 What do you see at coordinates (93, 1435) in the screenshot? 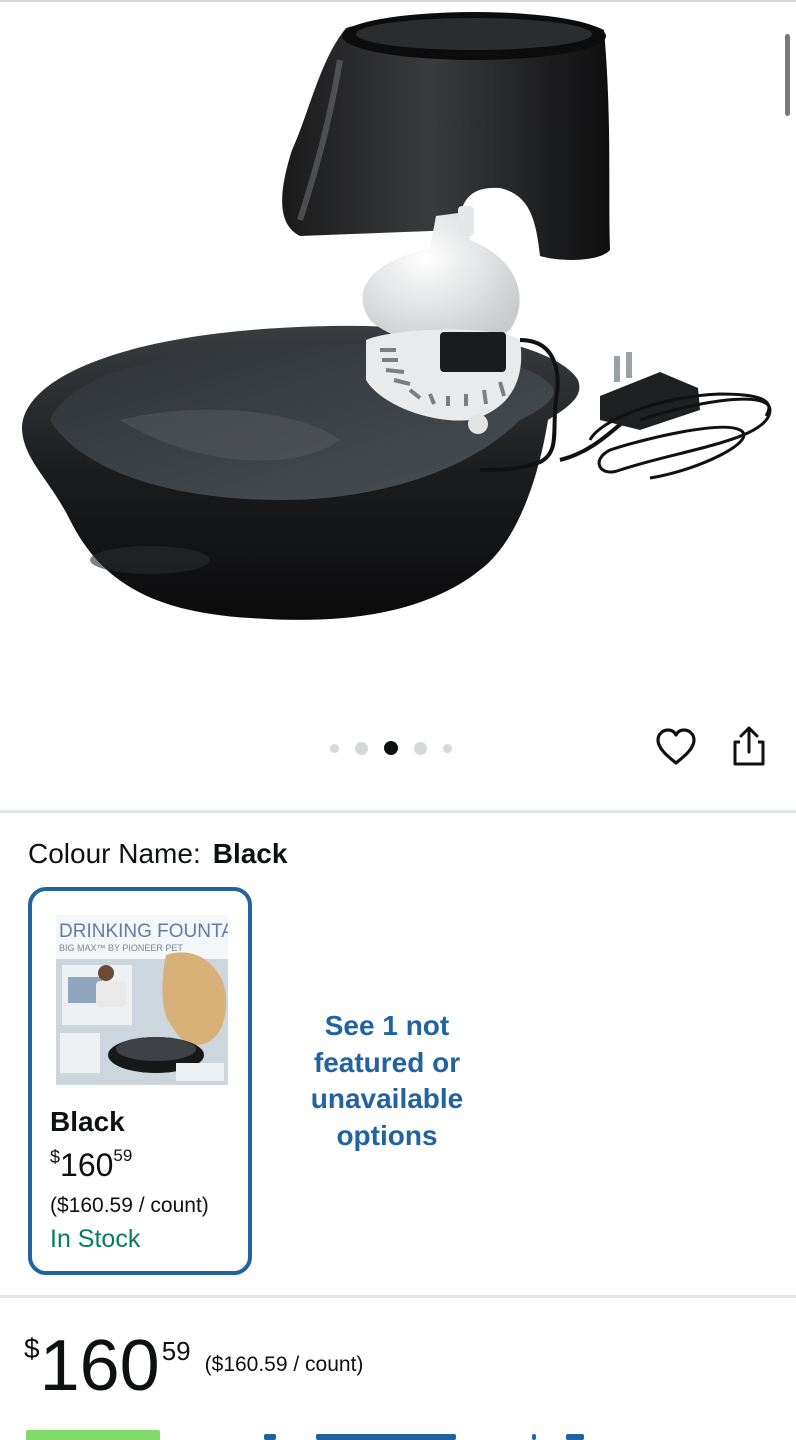
I see `deal-badge` at bounding box center [93, 1435].